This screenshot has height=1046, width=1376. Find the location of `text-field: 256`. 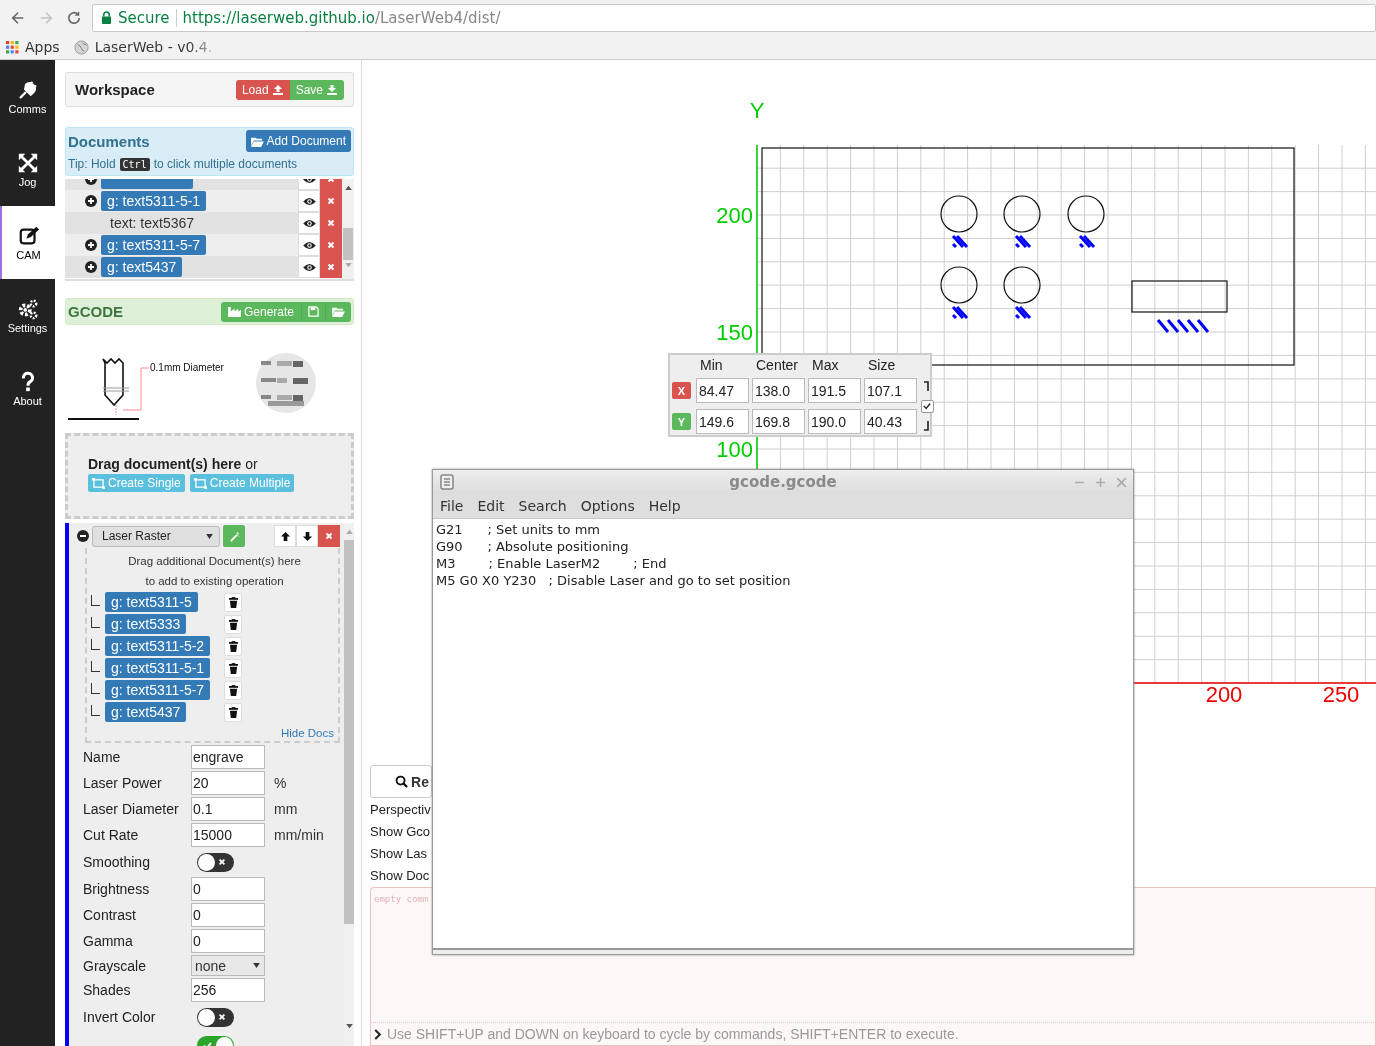

text-field: 256 is located at coordinates (228, 990).